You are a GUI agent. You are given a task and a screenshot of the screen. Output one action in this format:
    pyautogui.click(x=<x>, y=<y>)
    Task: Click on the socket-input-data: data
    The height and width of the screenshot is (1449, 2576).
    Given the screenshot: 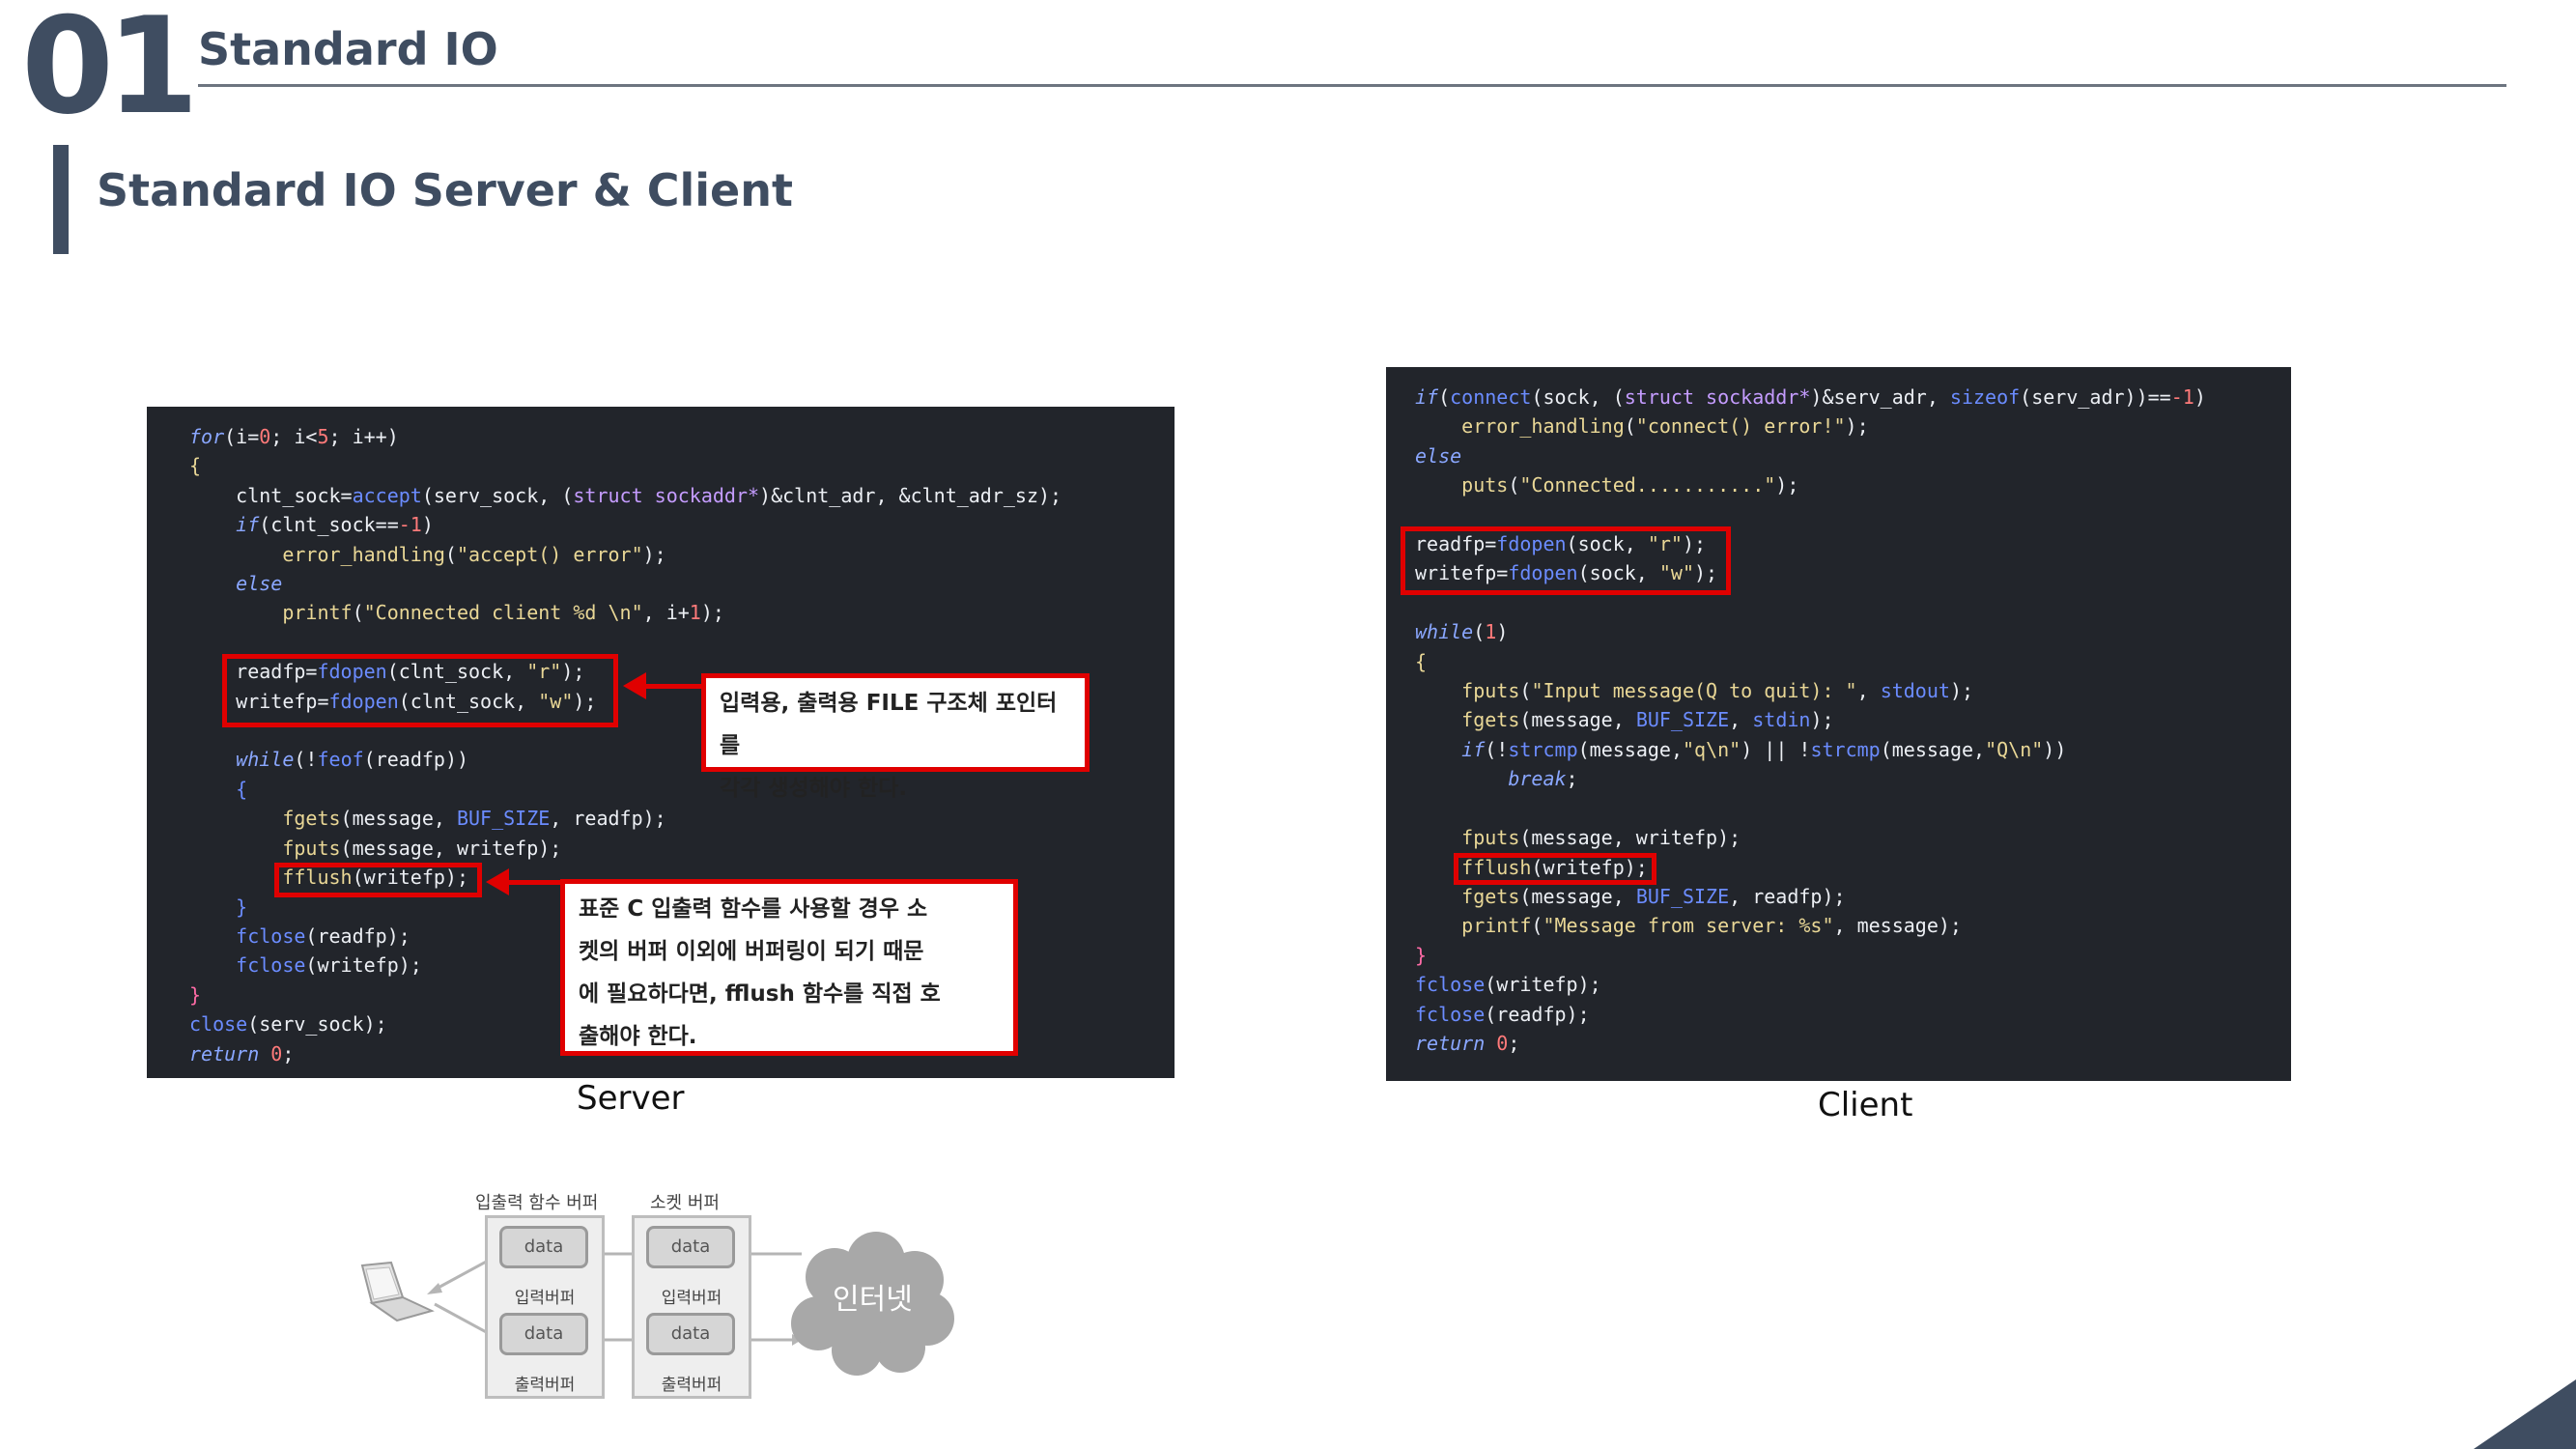 What is the action you would take?
    pyautogui.click(x=690, y=1247)
    